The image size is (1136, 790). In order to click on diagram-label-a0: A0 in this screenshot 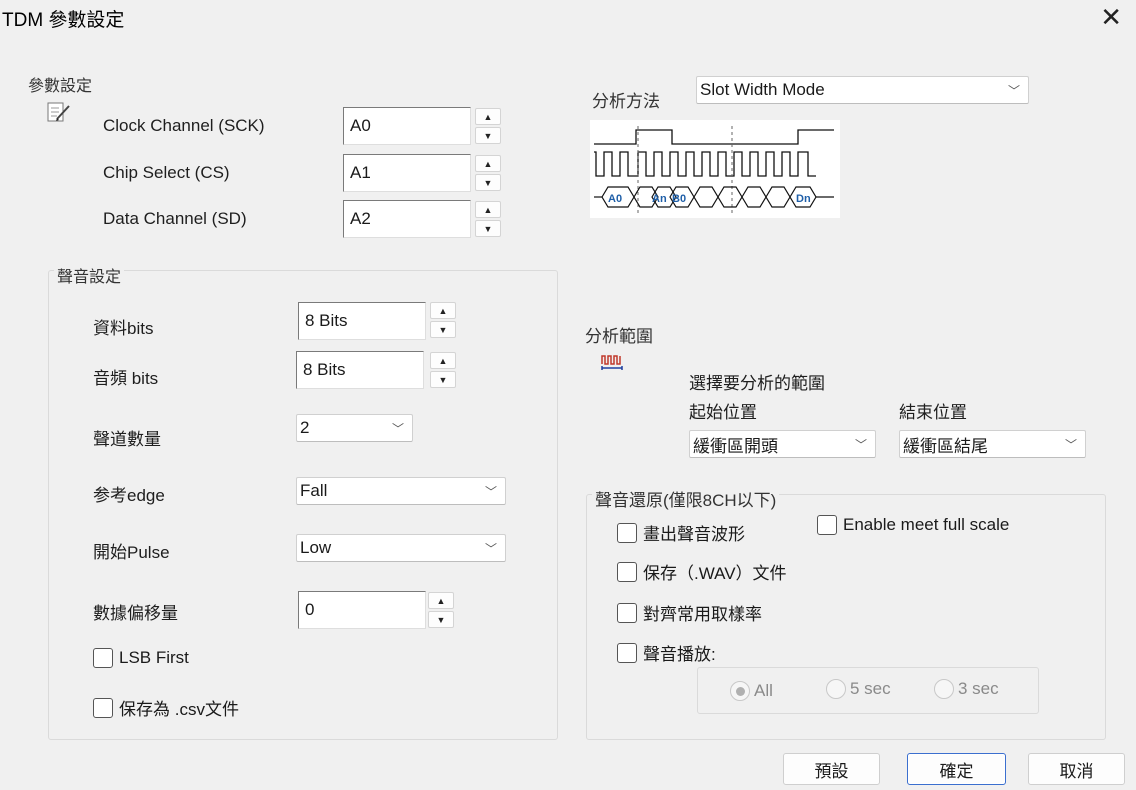, I will do `click(615, 199)`.